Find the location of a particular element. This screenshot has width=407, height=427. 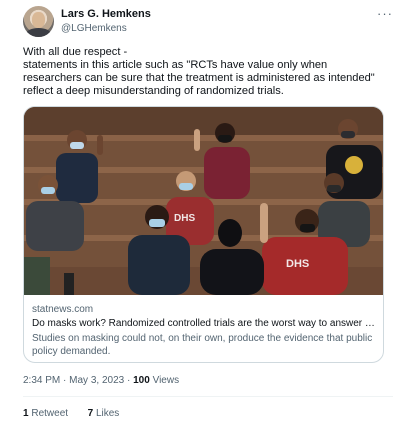

avatar-face is located at coordinates (38, 20).